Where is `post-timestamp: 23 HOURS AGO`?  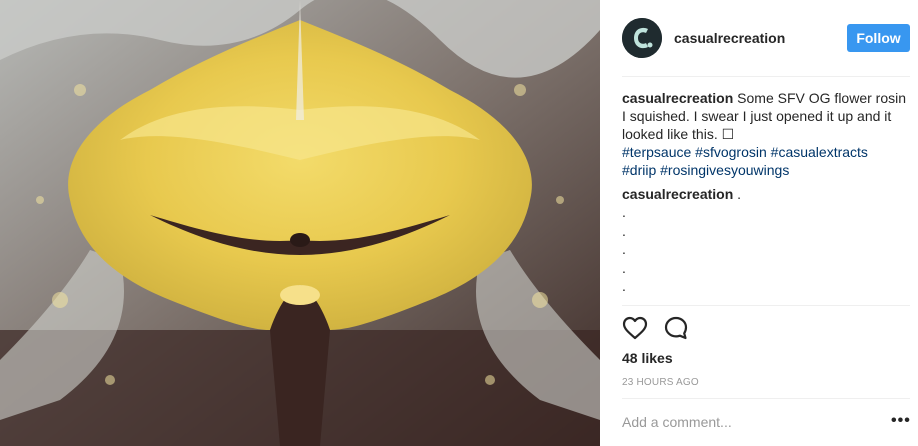
post-timestamp: 23 HOURS AGO is located at coordinates (660, 382).